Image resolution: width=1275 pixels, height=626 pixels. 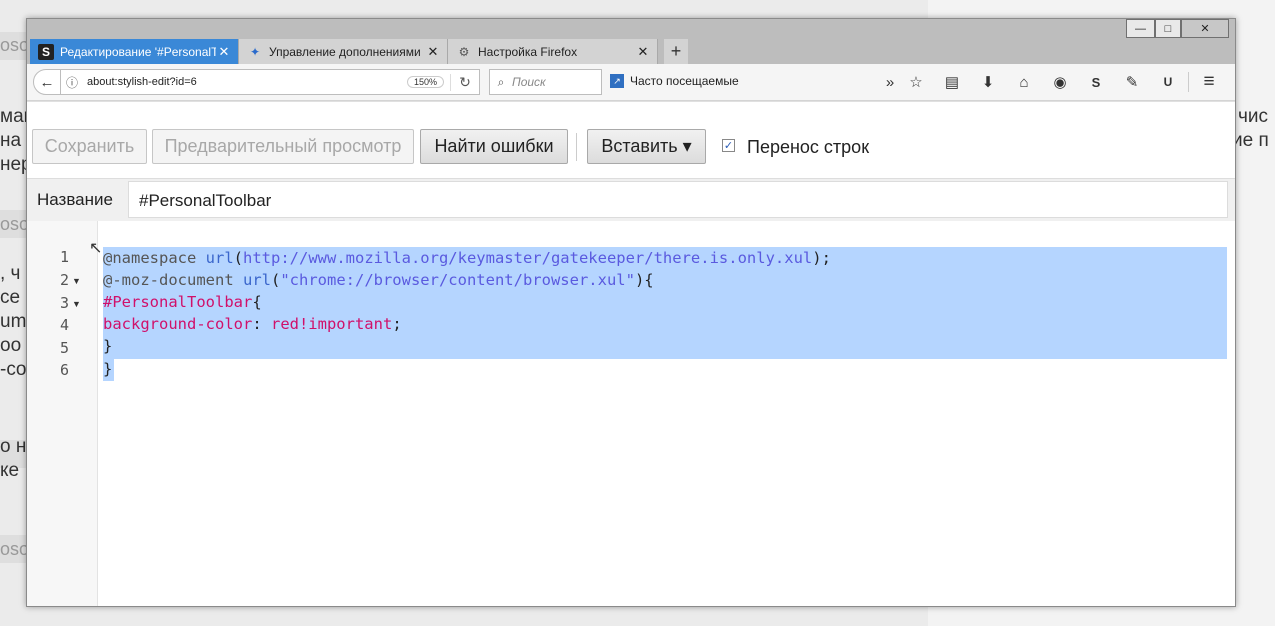 I want to click on toolbar-icons: » ☆ ▤ ⬇ ⌂ ◉ S ✎ U ≡, so click(x=1054, y=82).